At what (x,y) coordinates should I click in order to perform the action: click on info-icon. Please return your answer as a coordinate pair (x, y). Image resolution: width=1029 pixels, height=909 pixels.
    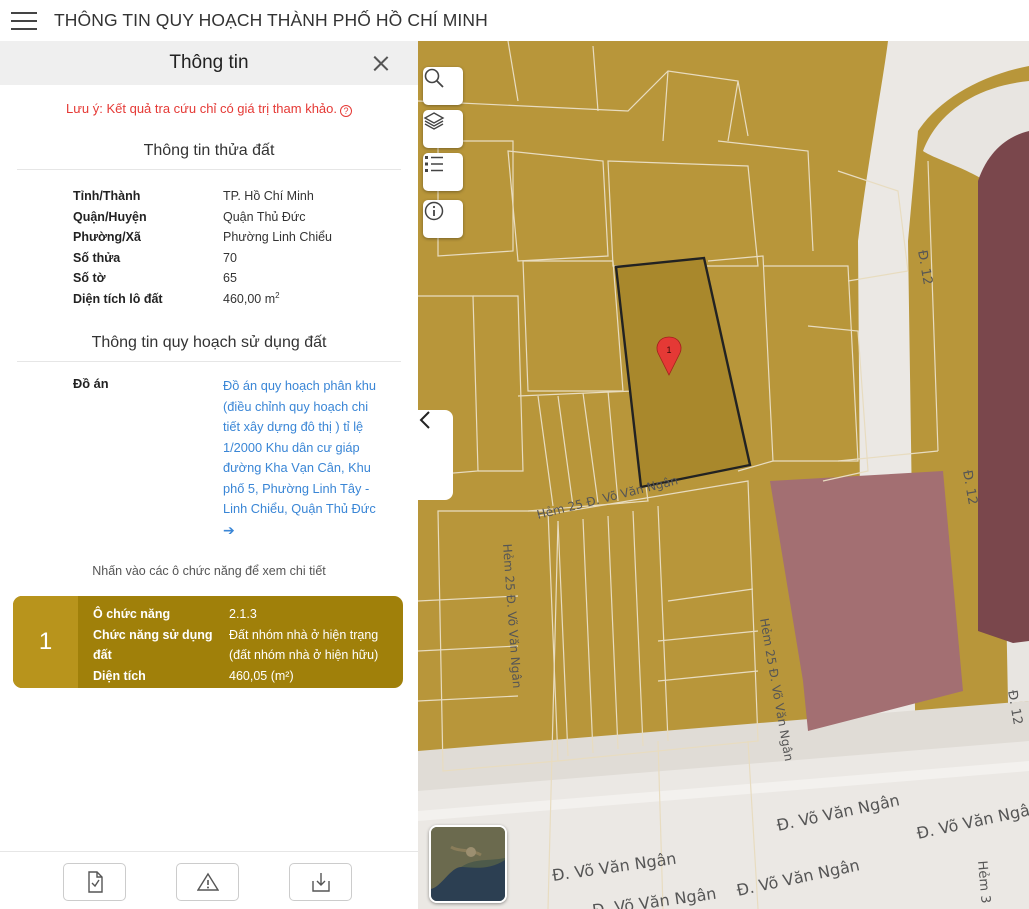
    Looking at the image, I should click on (434, 211).